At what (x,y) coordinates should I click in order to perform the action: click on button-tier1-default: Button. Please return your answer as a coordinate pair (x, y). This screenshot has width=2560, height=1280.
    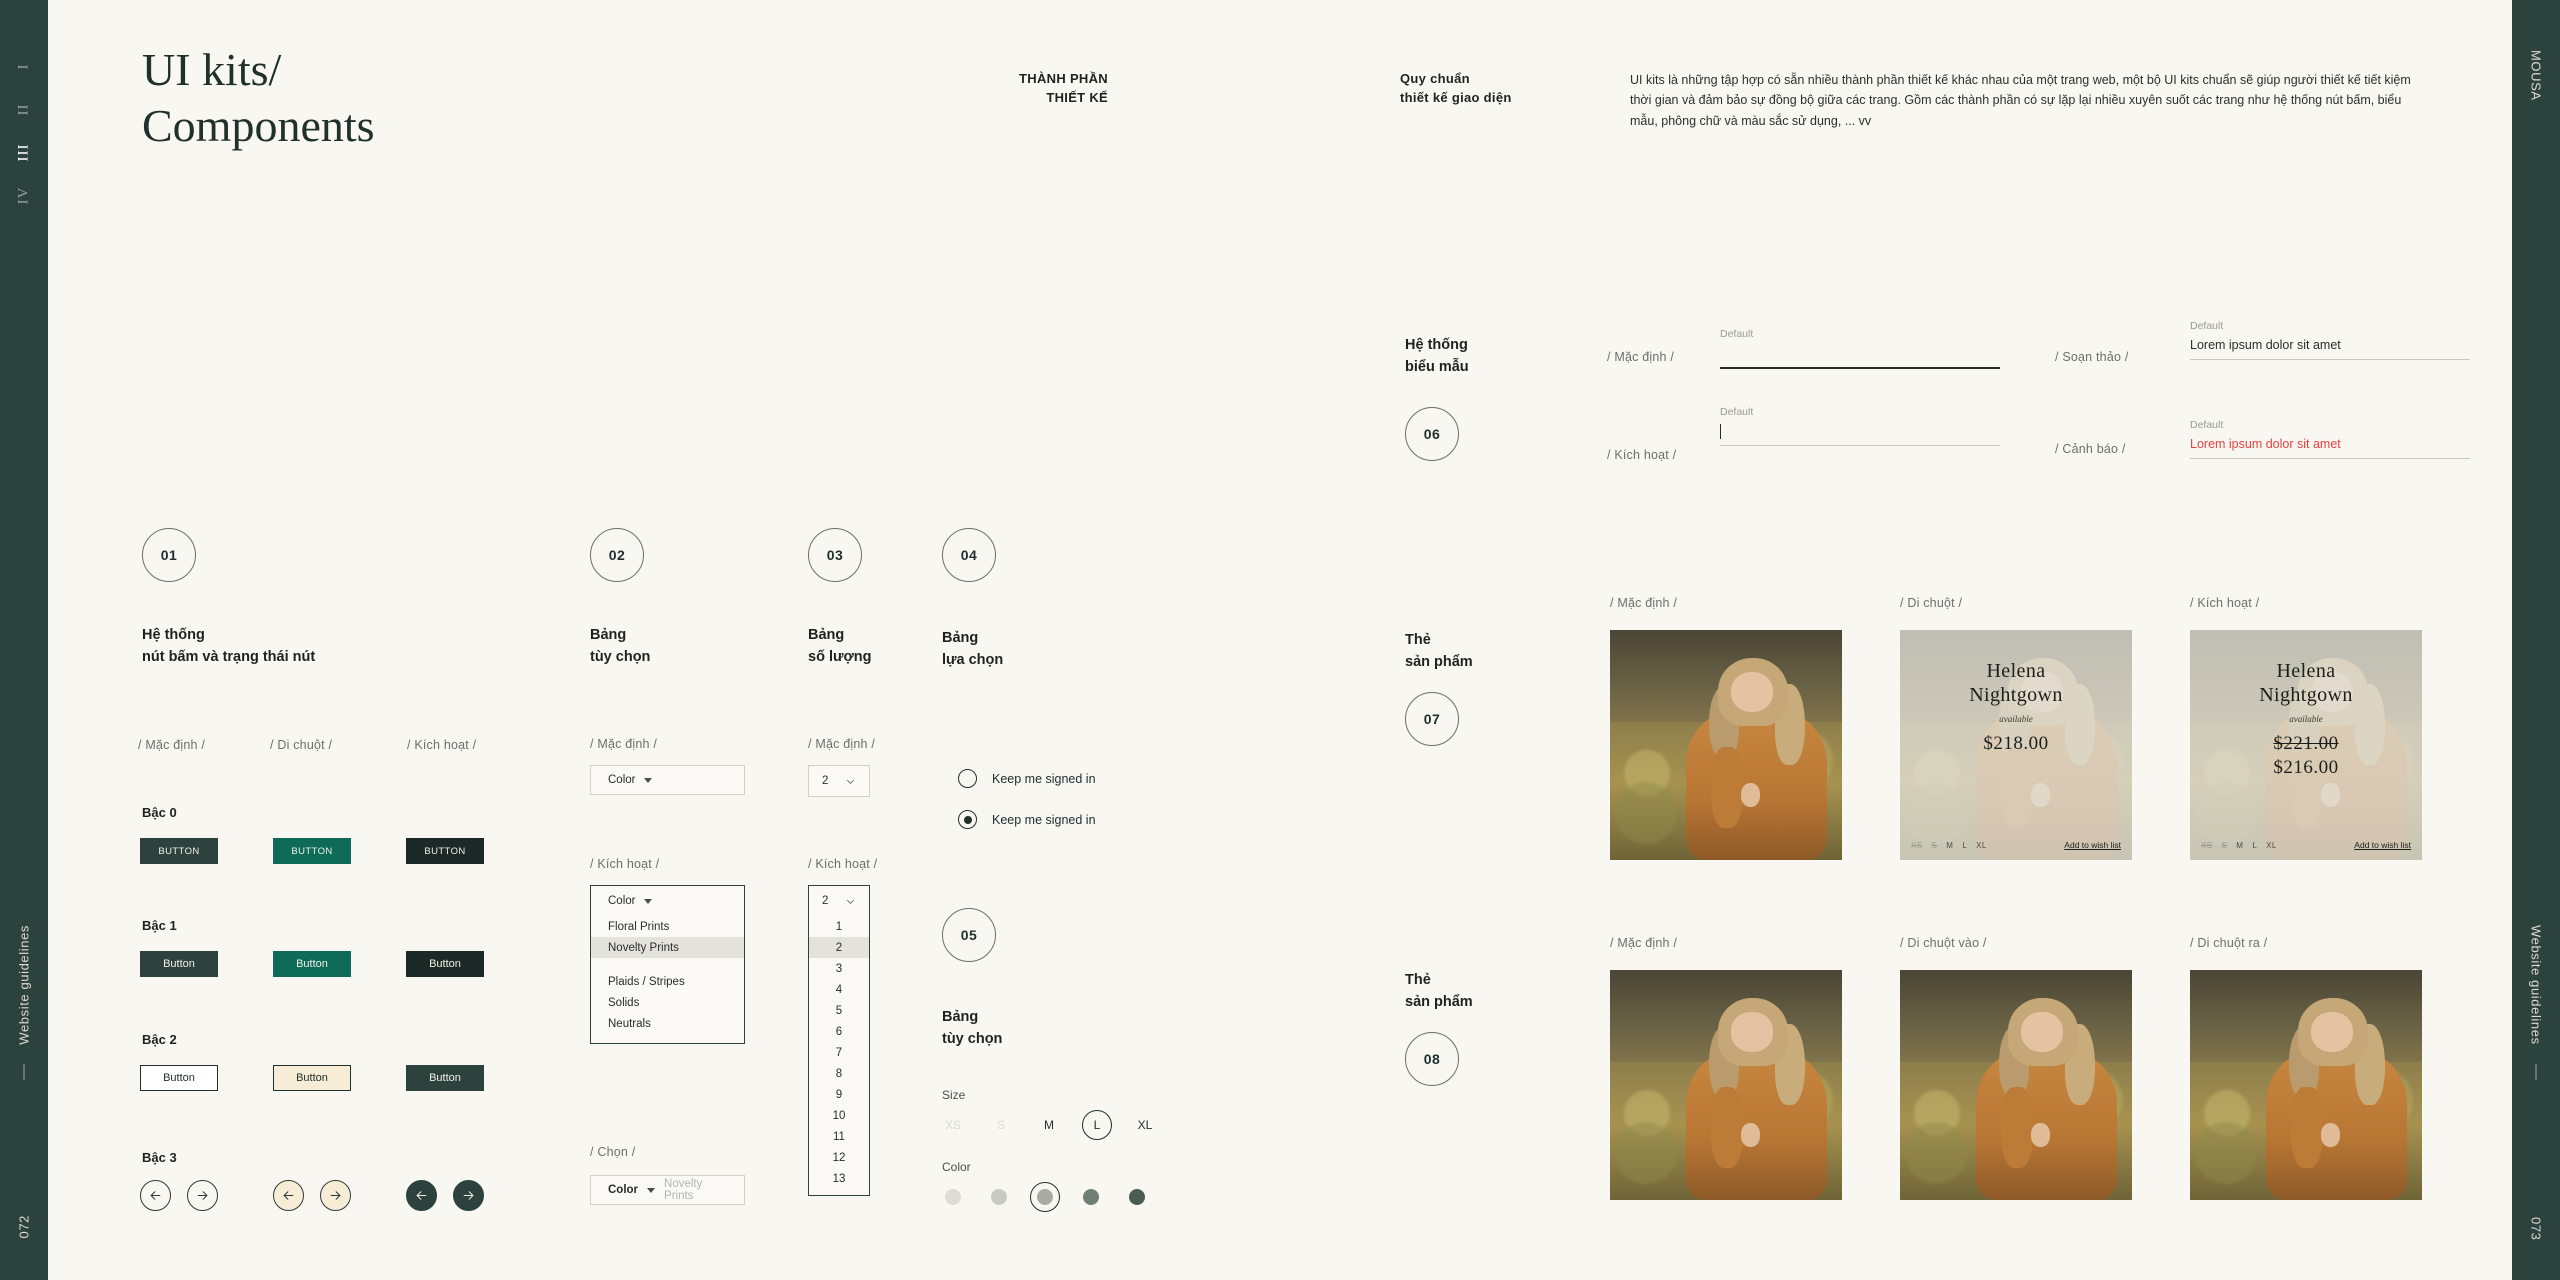
    Looking at the image, I should click on (179, 964).